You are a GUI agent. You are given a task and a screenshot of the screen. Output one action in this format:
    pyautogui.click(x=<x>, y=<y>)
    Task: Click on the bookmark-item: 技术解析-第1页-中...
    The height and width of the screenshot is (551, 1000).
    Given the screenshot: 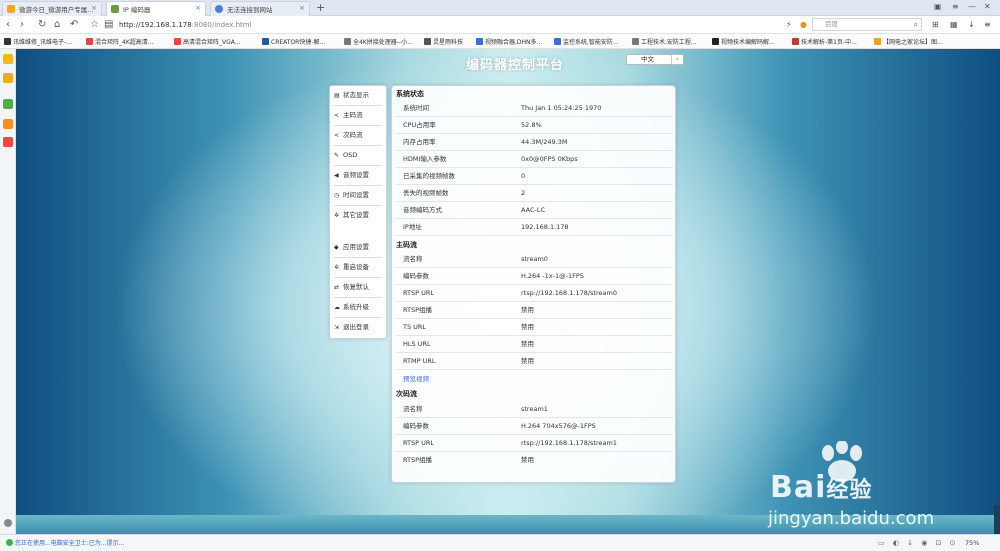 What is the action you would take?
    pyautogui.click(x=824, y=41)
    